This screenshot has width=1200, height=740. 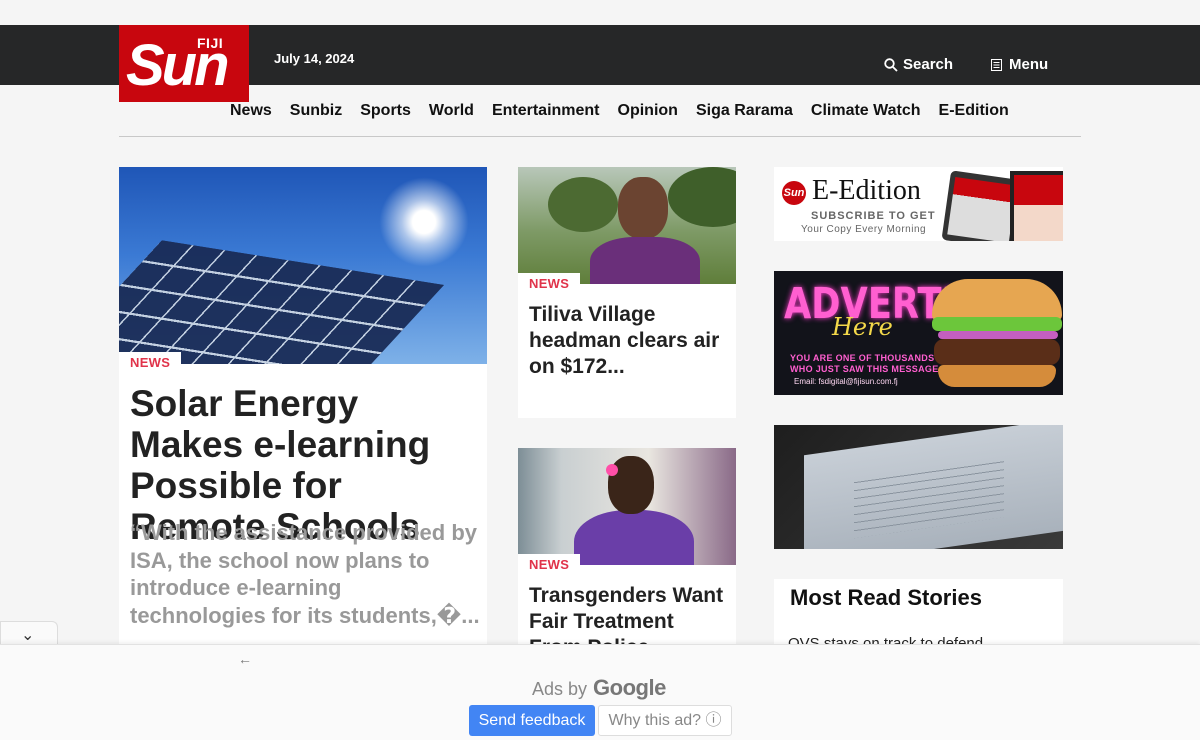 I want to click on solar-panel-graphic, so click(x=281, y=302).